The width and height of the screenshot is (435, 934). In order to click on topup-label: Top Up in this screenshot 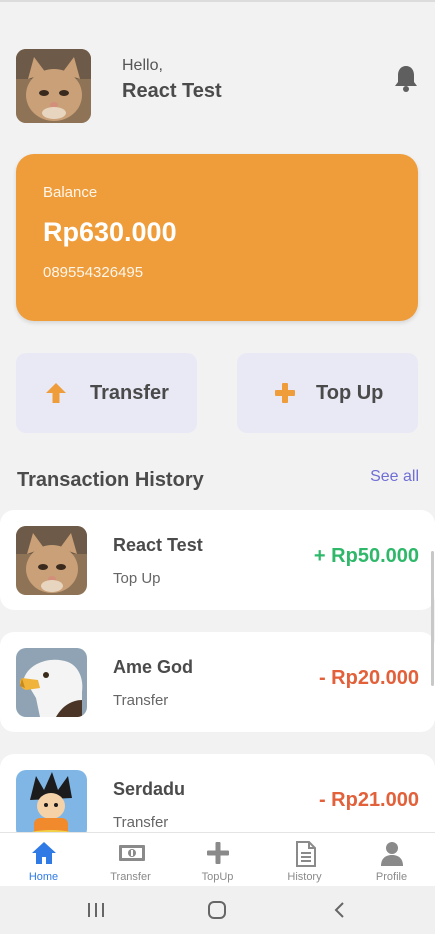, I will do `click(350, 393)`.